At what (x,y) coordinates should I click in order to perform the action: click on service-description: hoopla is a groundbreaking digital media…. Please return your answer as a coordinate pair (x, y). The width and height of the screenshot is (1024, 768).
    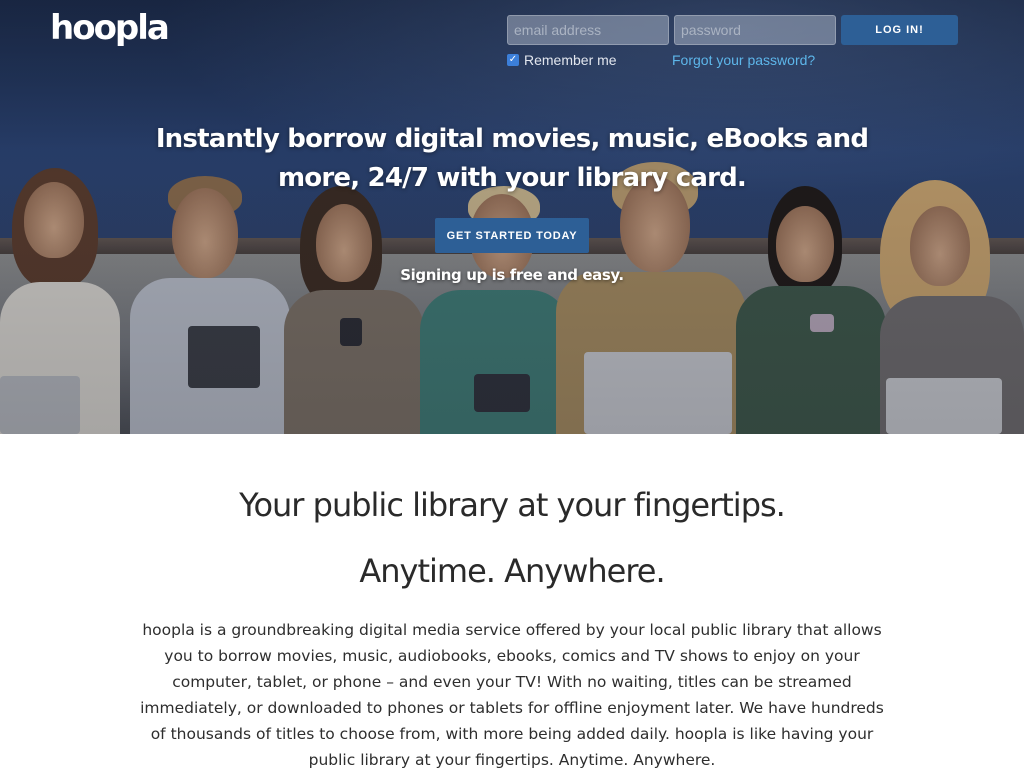
    Looking at the image, I should click on (512, 694).